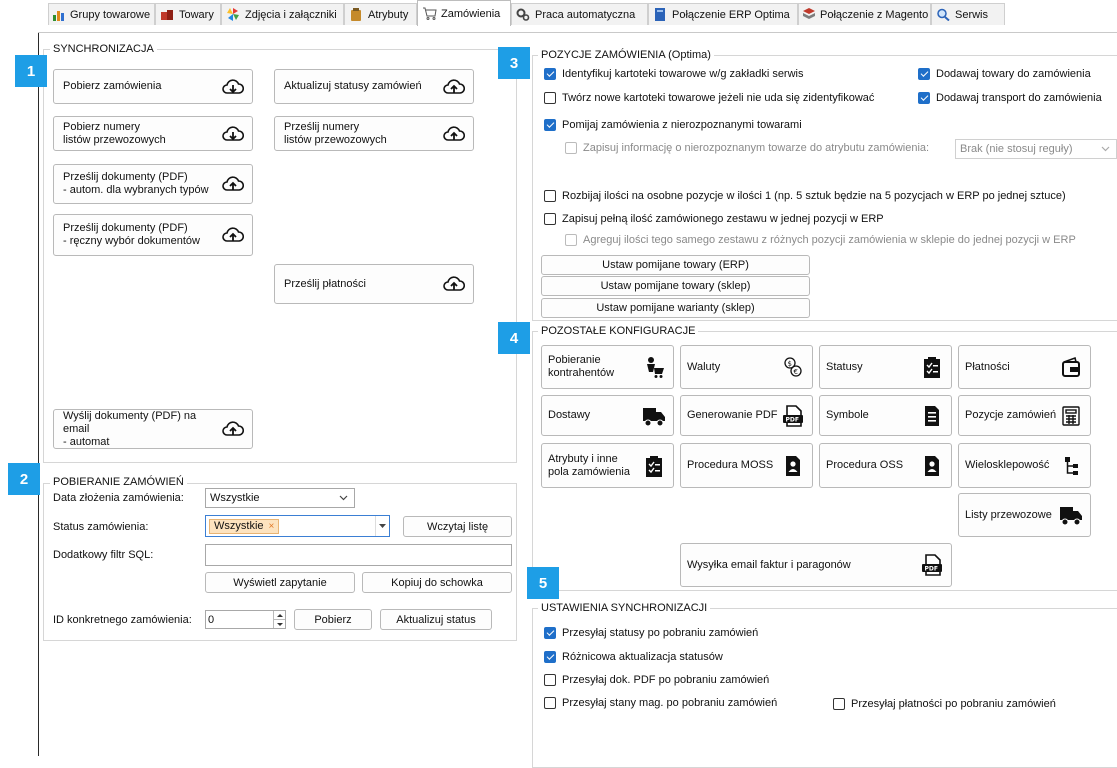 The width and height of the screenshot is (1117, 768). Describe the element at coordinates (101, 14) in the screenshot. I see `tab-grupy-towarowe: Grupy towarowe` at that location.